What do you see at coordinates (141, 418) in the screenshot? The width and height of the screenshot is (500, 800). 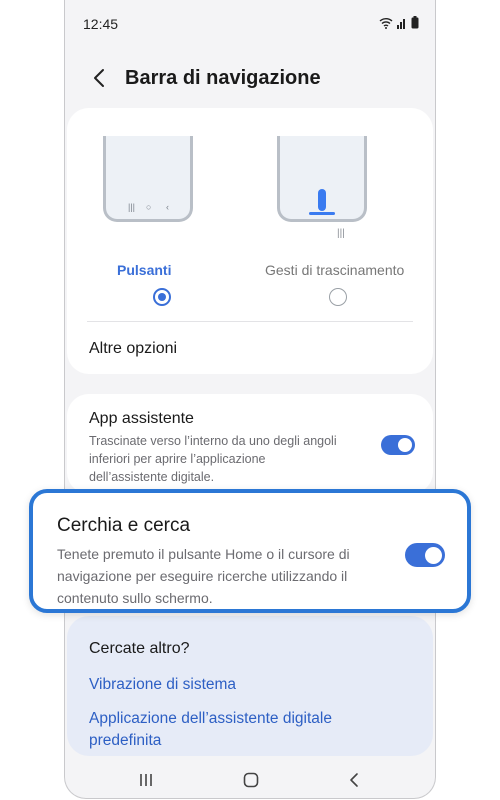 I see `assistant-title: App assistente` at bounding box center [141, 418].